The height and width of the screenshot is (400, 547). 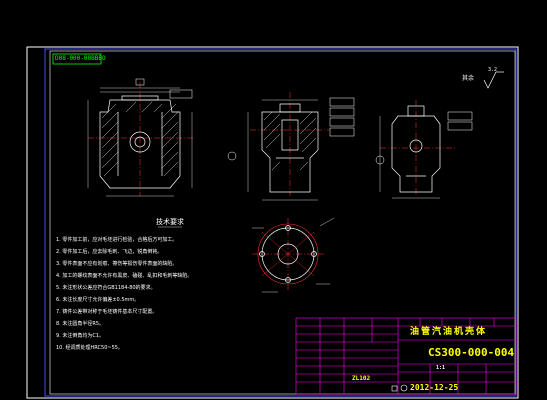 What do you see at coordinates (117, 240) in the screenshot?
I see `requirement-line: 1. 零件加工前，应对毛坯进行检验，合格后方可加工。` at bounding box center [117, 240].